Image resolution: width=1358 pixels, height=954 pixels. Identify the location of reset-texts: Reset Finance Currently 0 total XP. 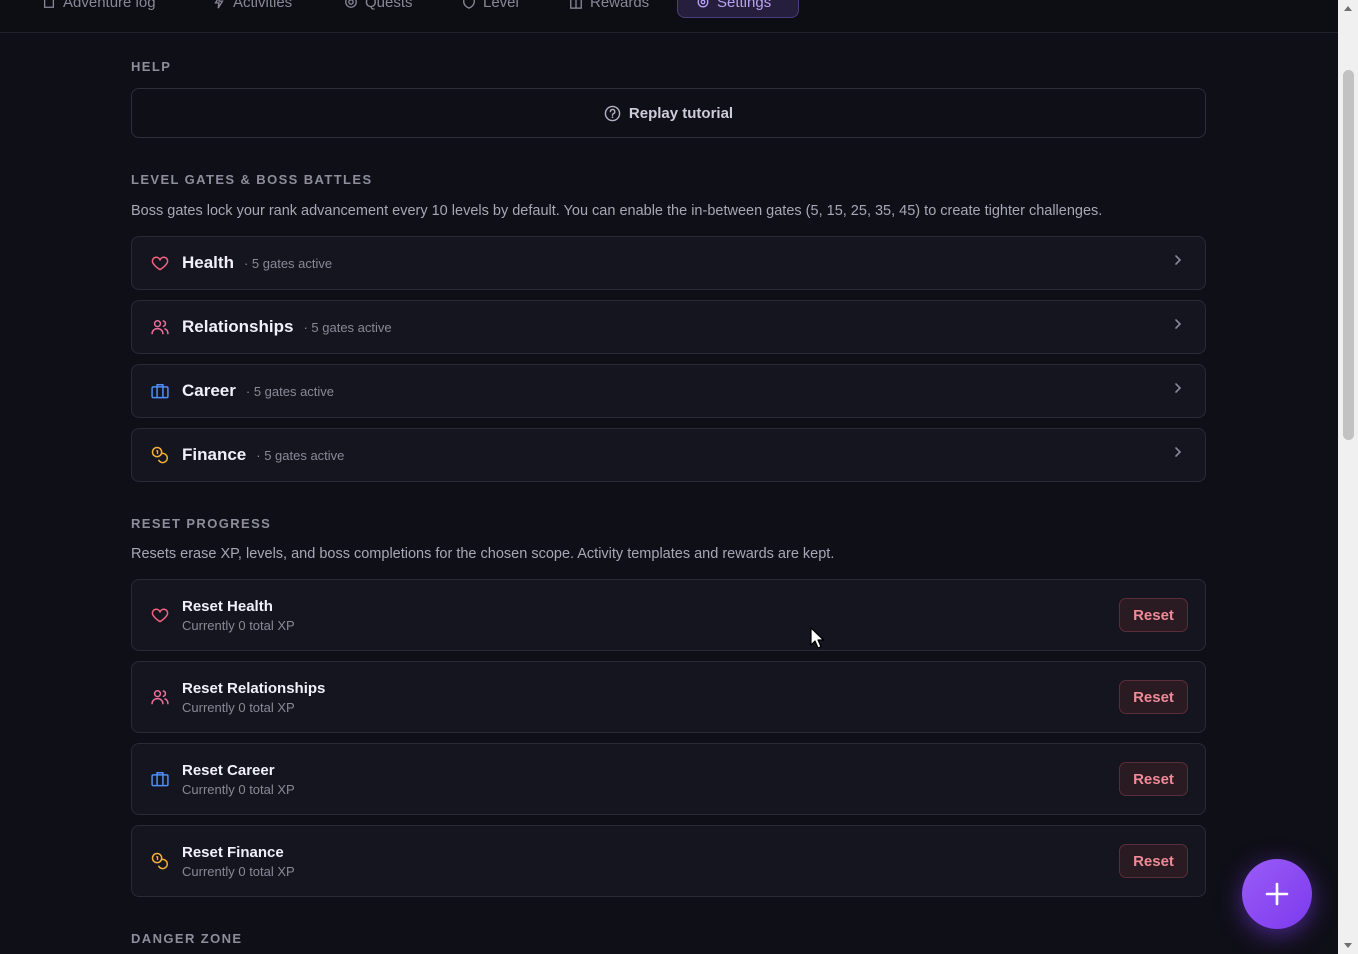
(238, 861).